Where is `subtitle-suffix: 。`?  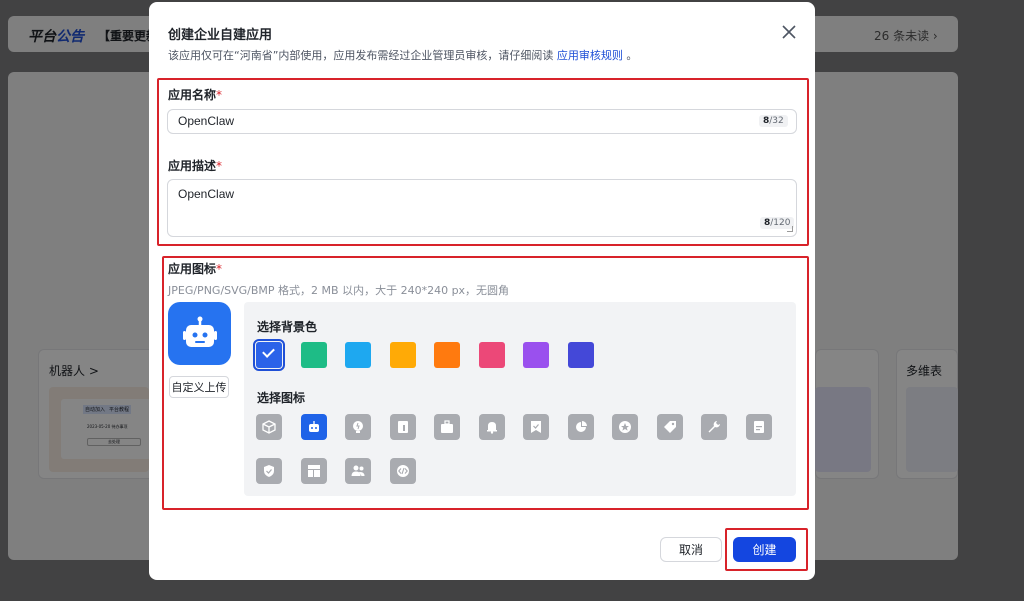
subtitle-suffix: 。 is located at coordinates (632, 55).